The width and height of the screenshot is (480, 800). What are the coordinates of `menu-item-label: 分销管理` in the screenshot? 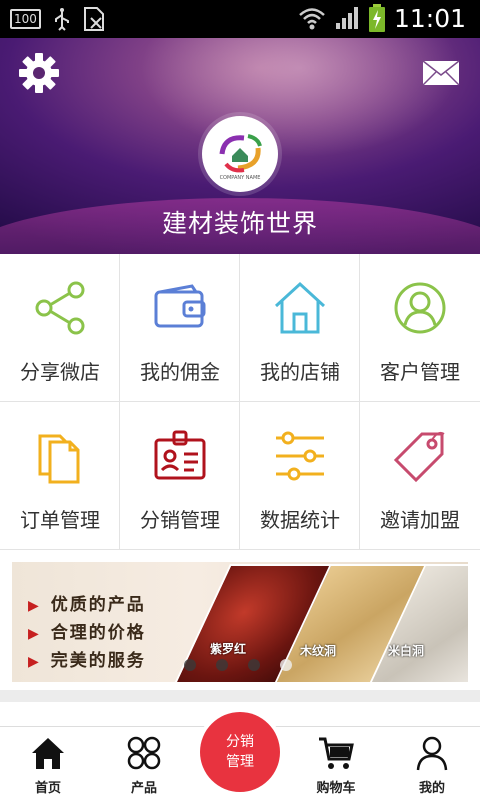 It's located at (180, 520).